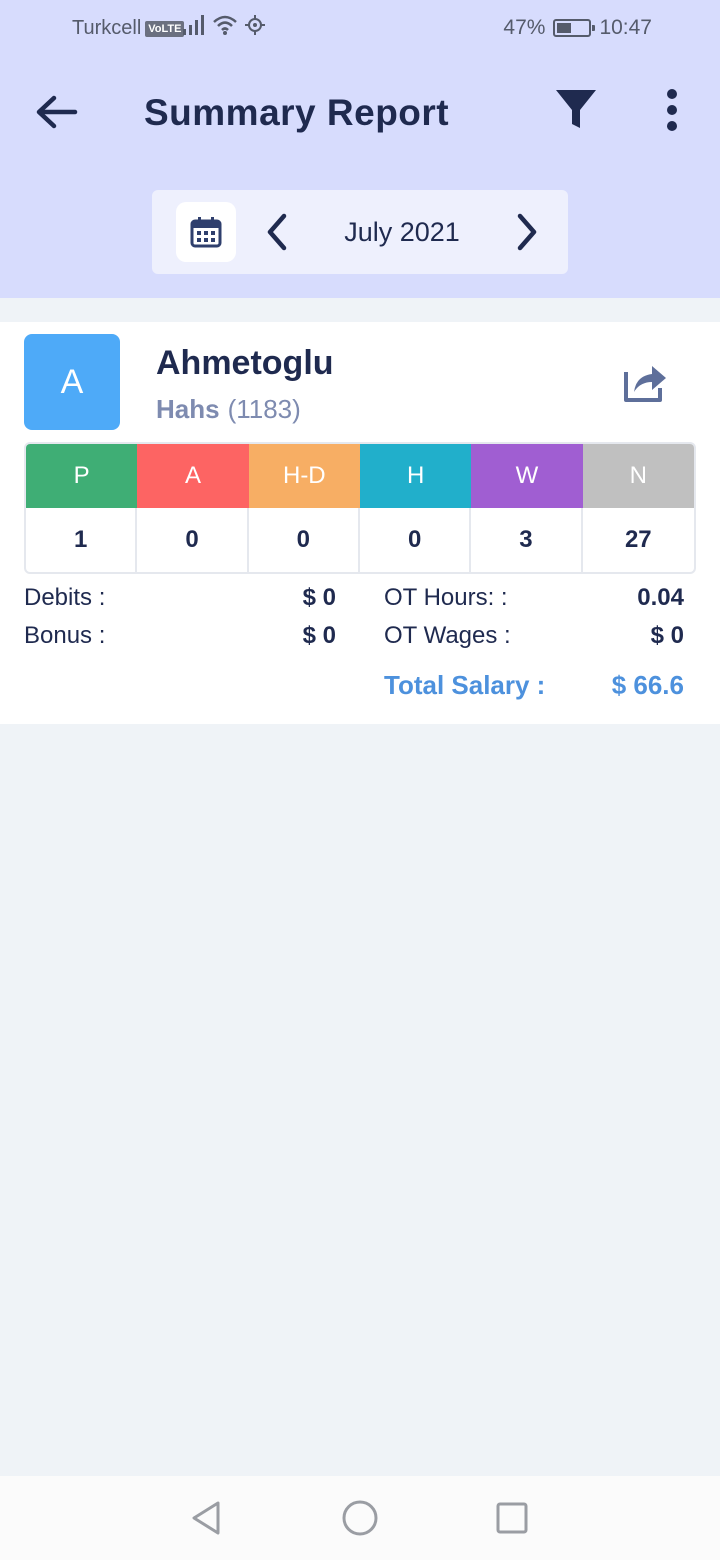  I want to click on attendance-value-a: 0, so click(193, 540).